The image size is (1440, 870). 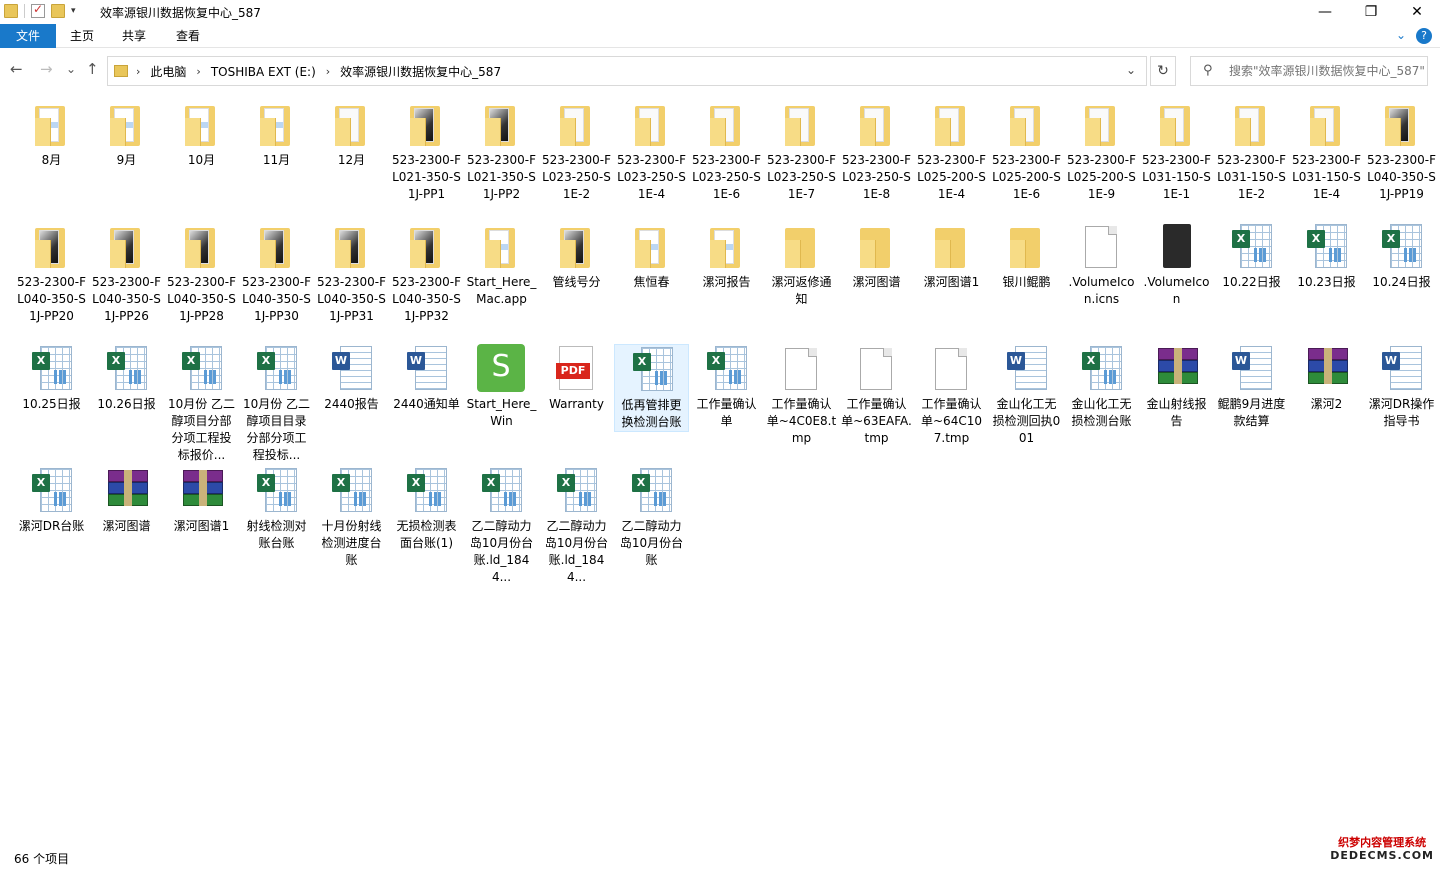 I want to click on file-item: 8月, so click(x=51, y=134).